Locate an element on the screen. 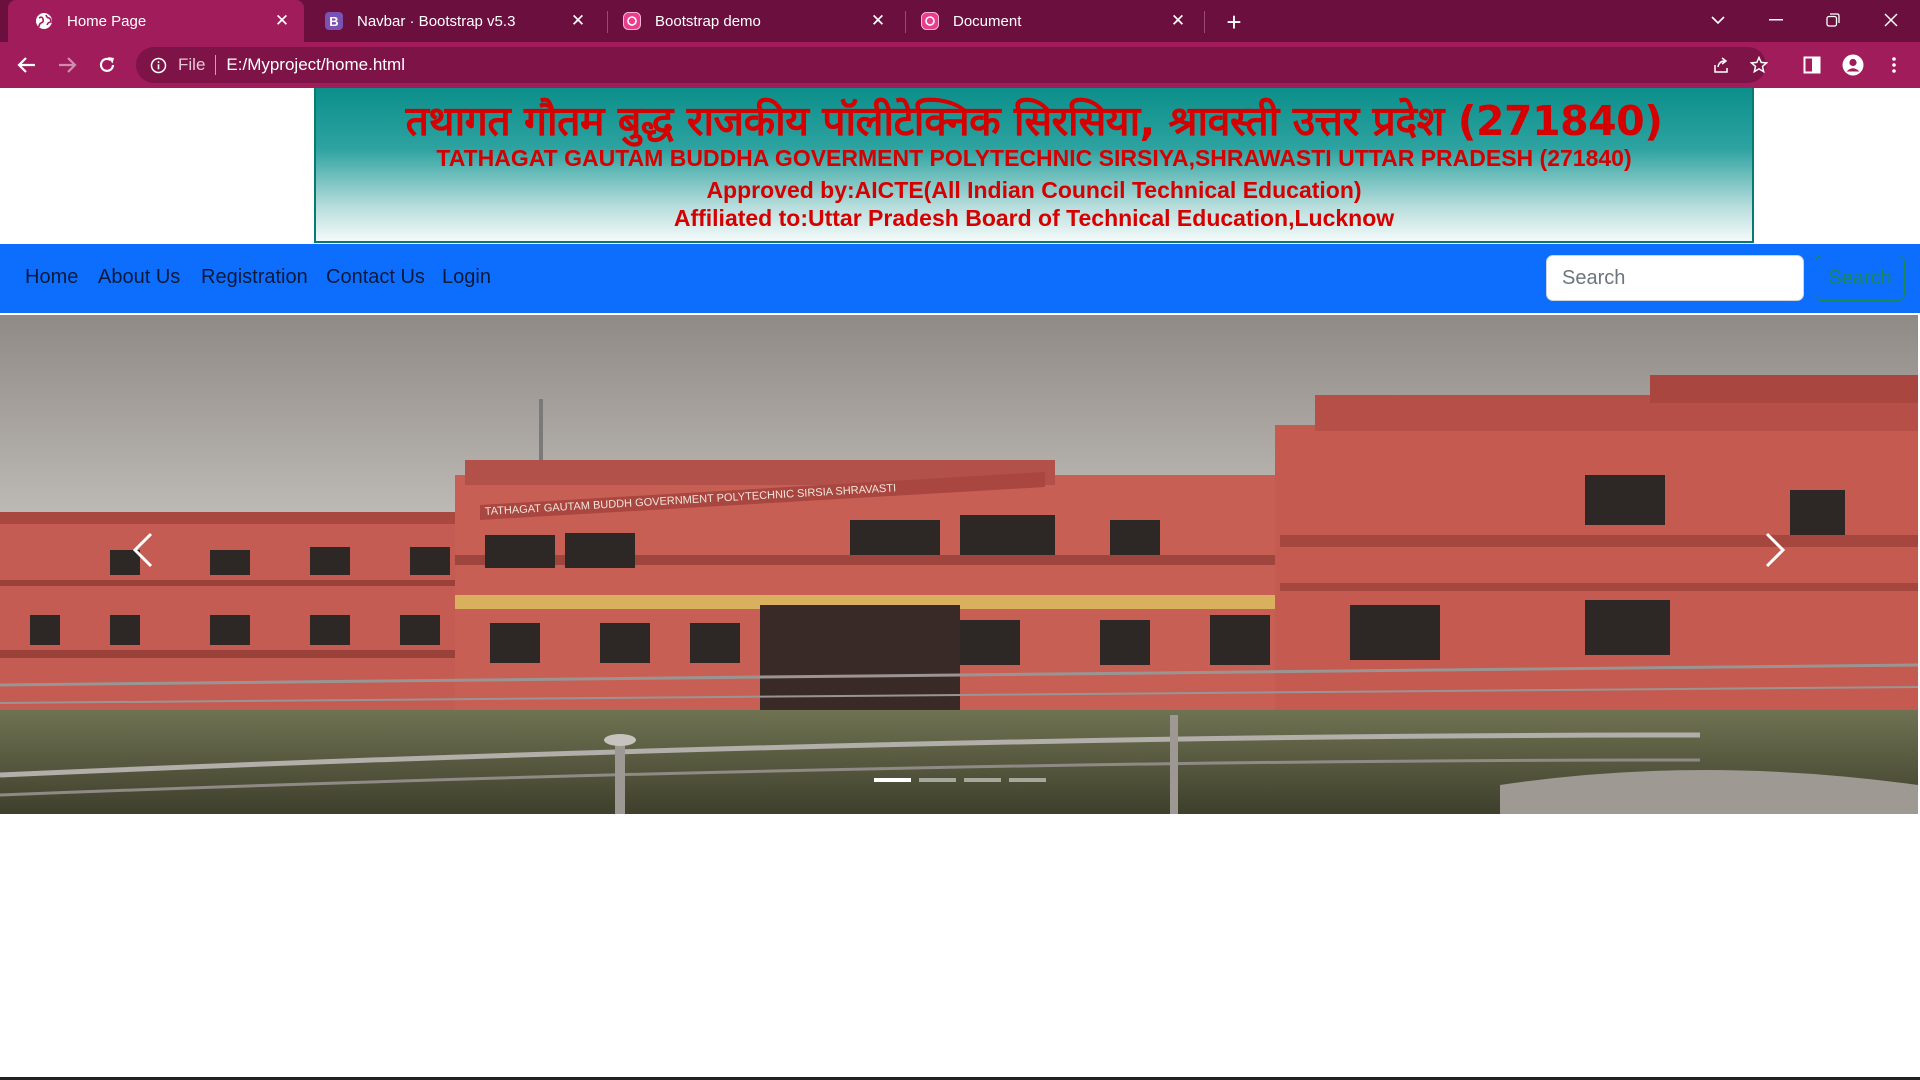 The height and width of the screenshot is (1080, 1920). browser-toolbar: File E:/Myproject/home.html is located at coordinates (960, 65).